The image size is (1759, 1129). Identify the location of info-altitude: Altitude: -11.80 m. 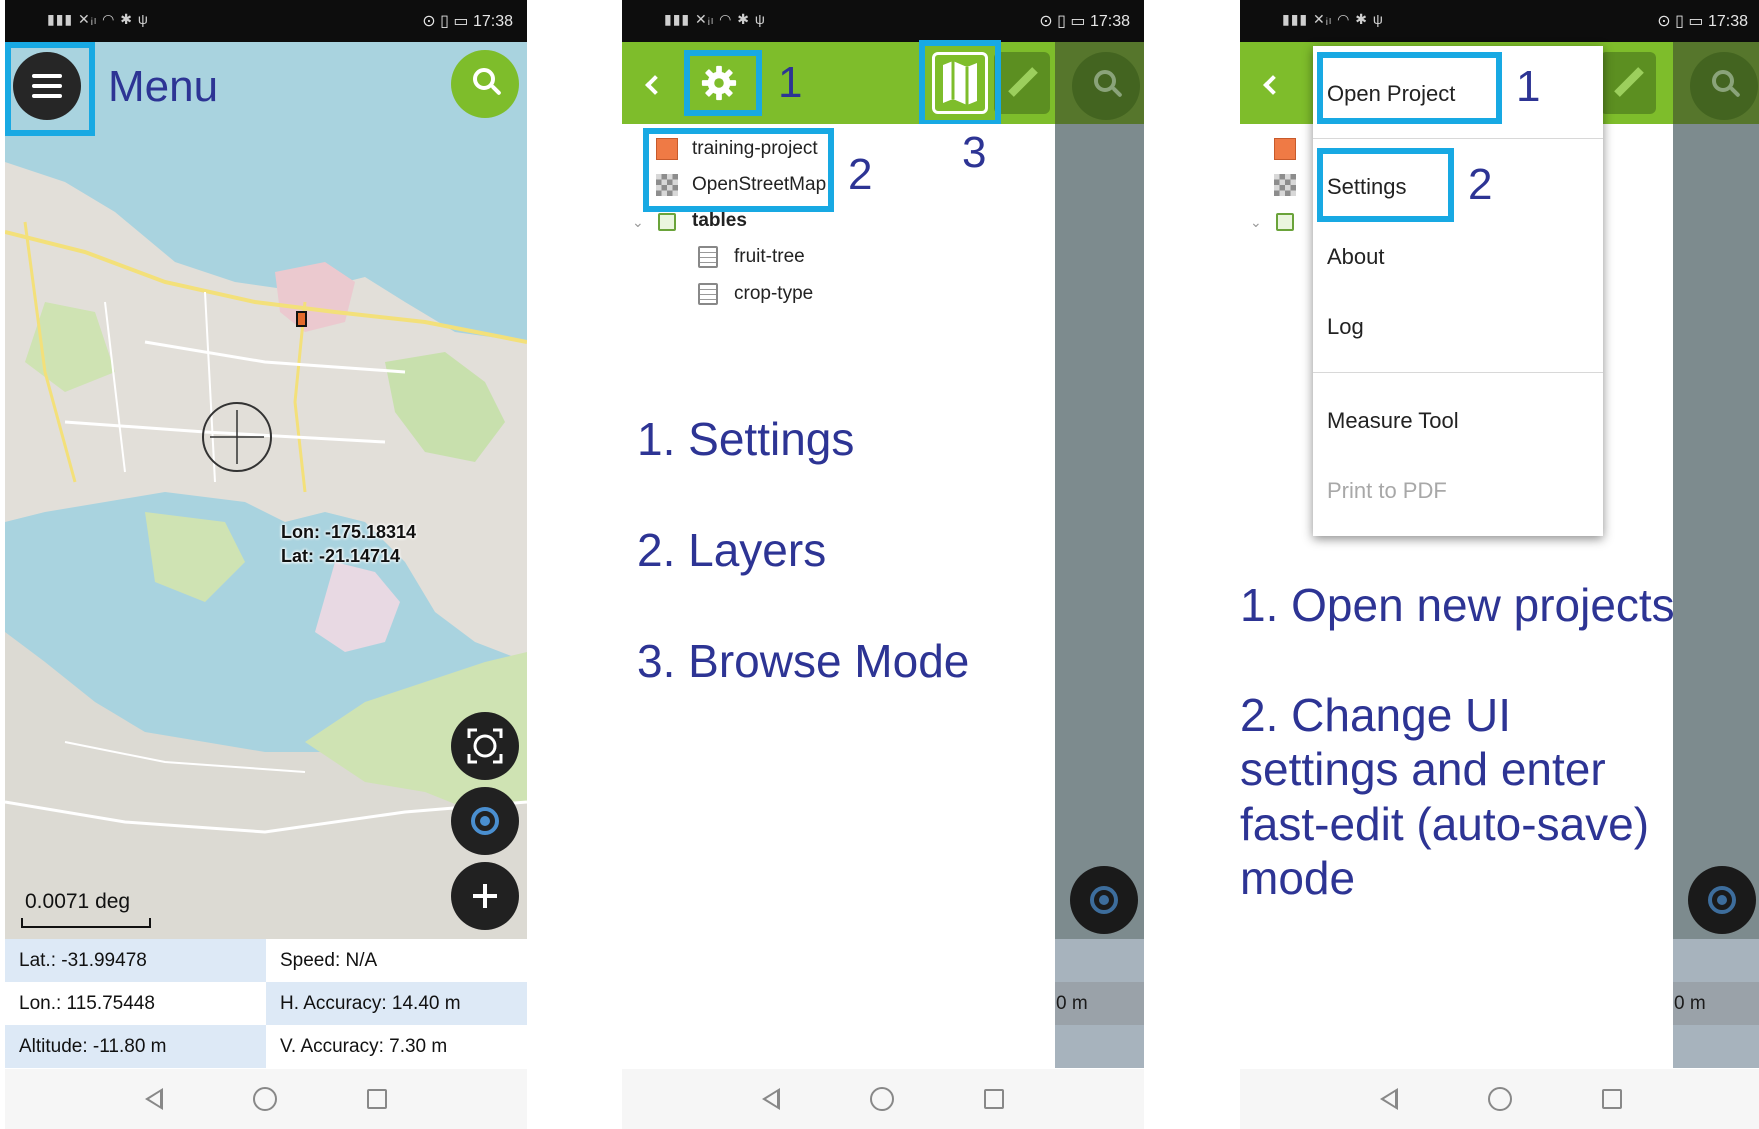
(135, 1046).